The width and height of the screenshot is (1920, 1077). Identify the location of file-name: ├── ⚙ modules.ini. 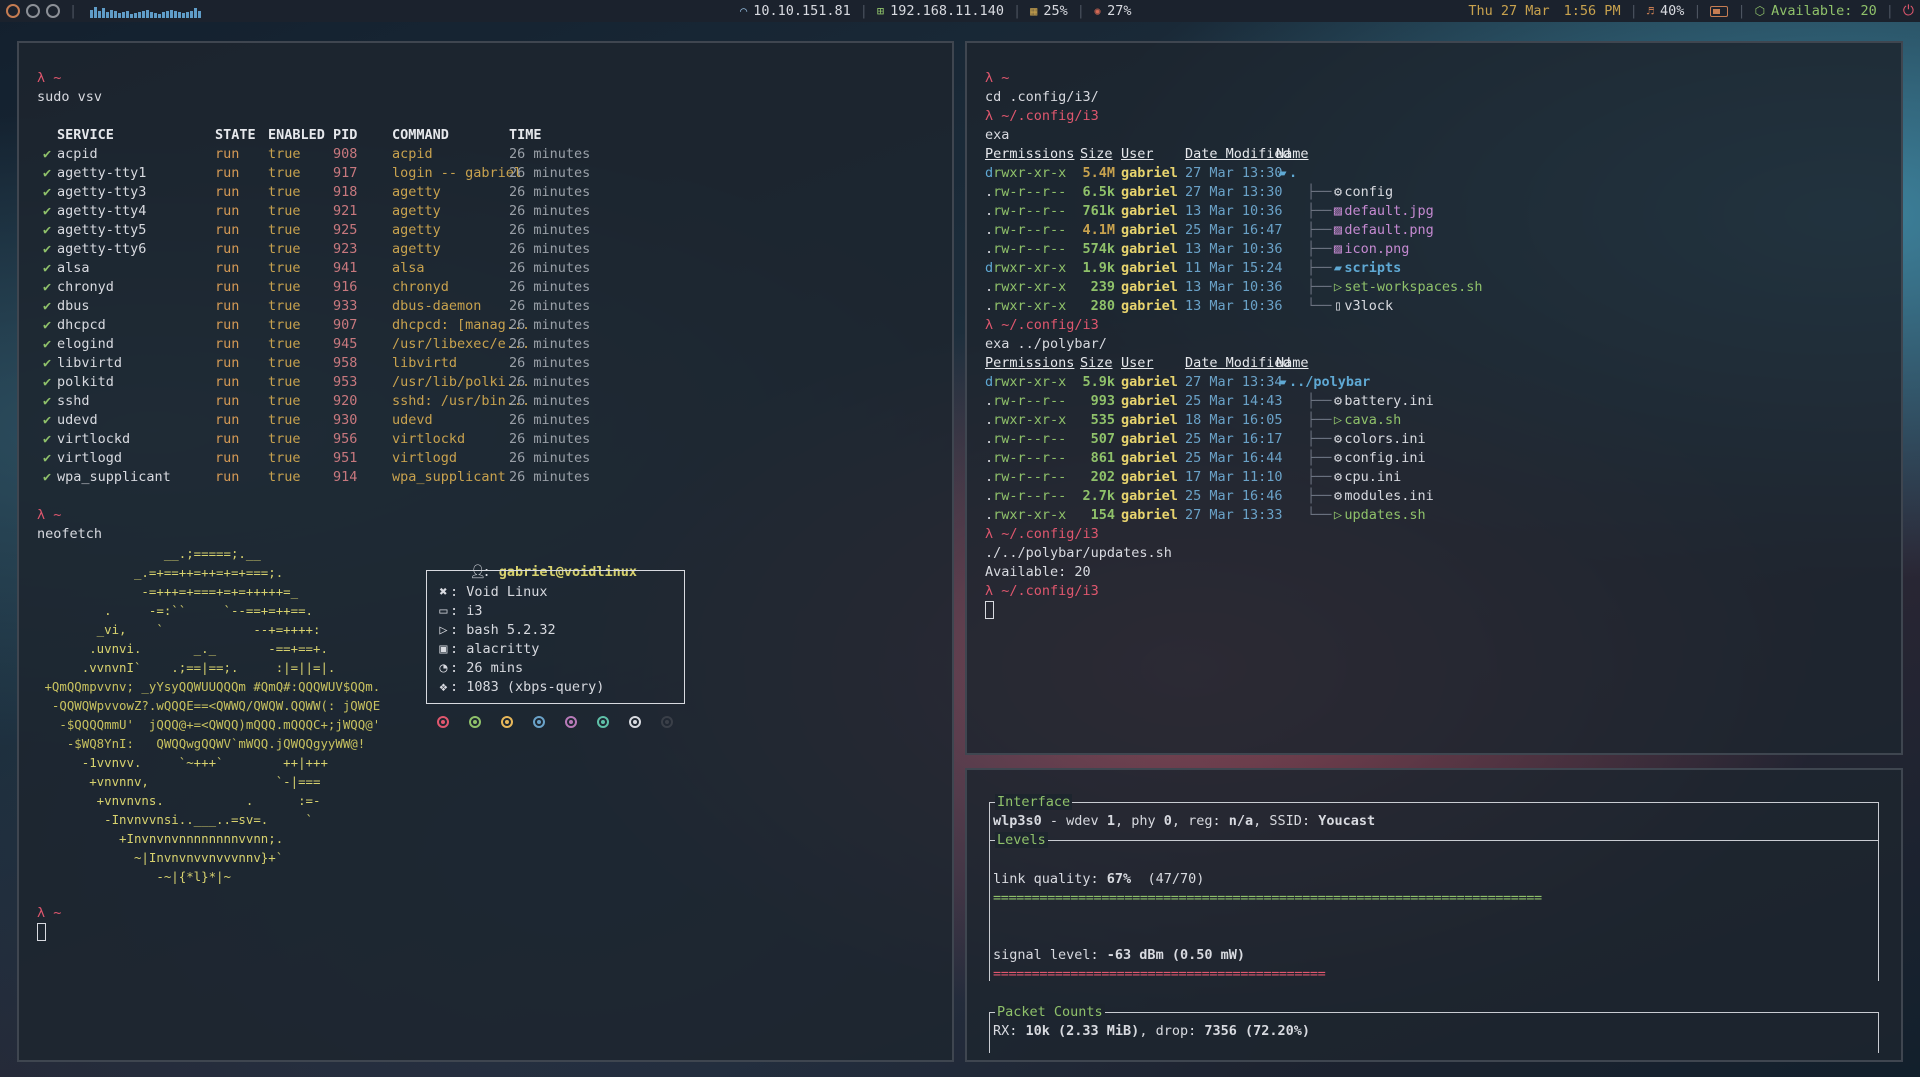
(1370, 496).